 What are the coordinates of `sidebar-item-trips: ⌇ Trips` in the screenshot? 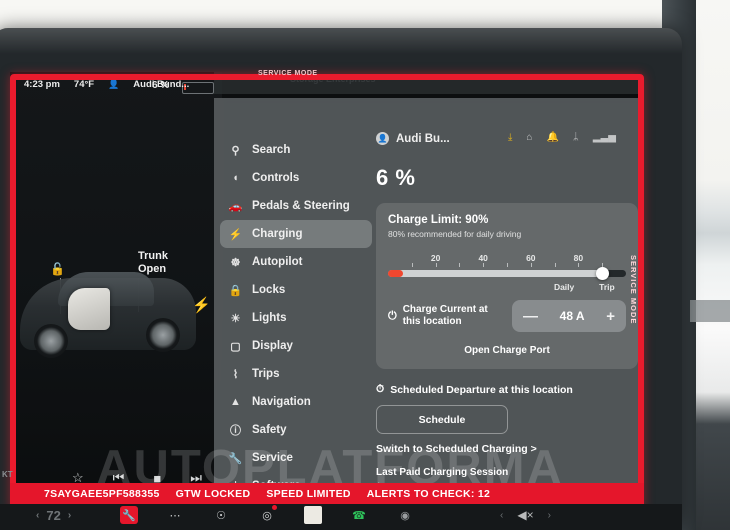 It's located at (296, 374).